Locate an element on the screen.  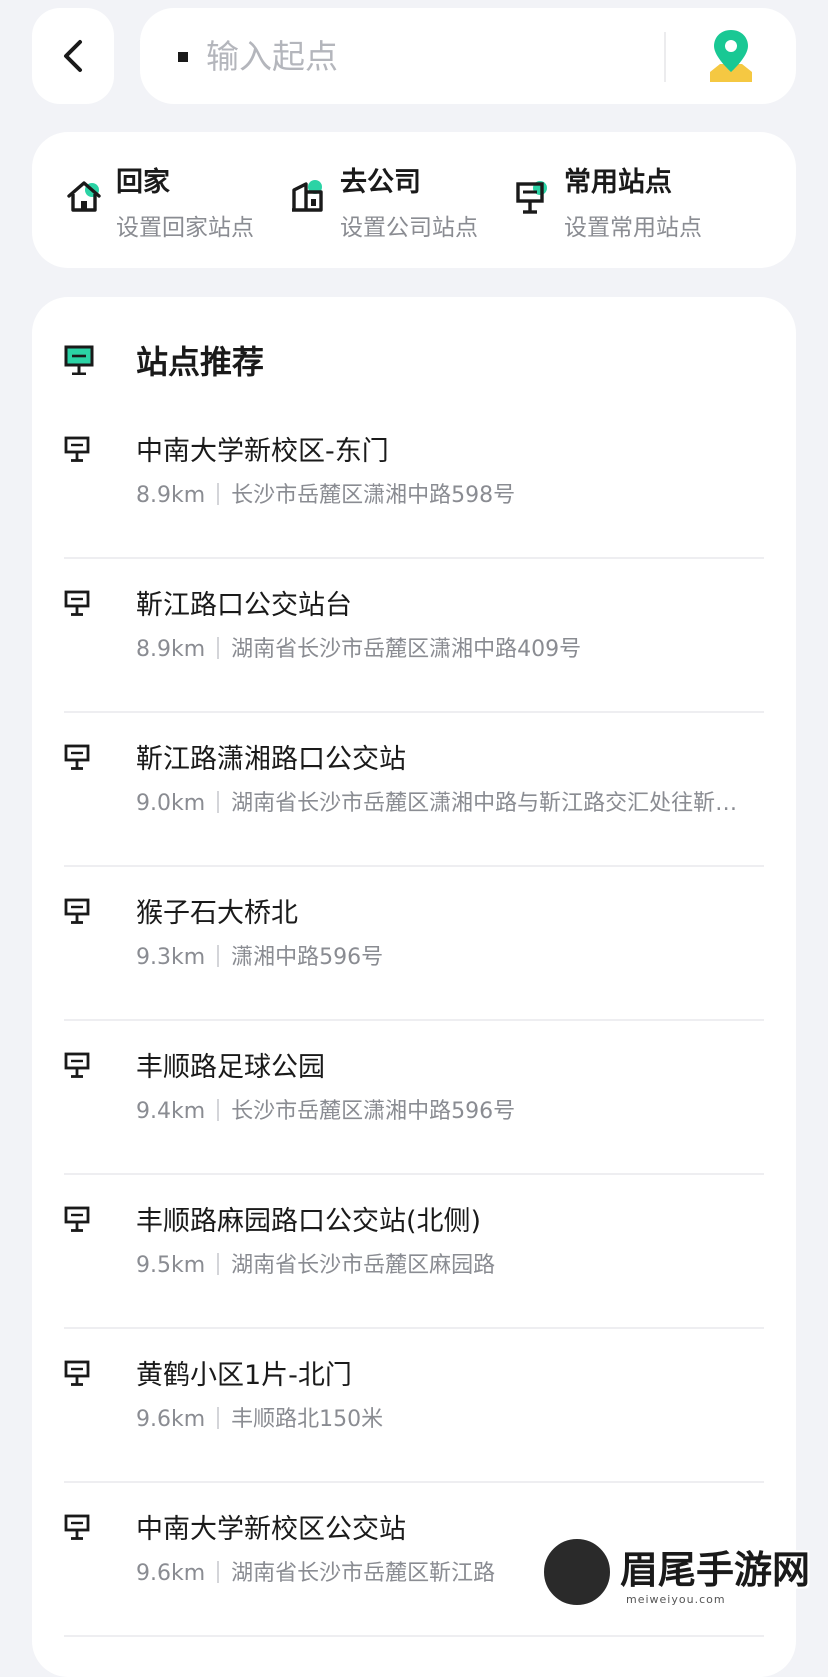
watermark-url: meiweiyou.com is located at coordinates (676, 1599).